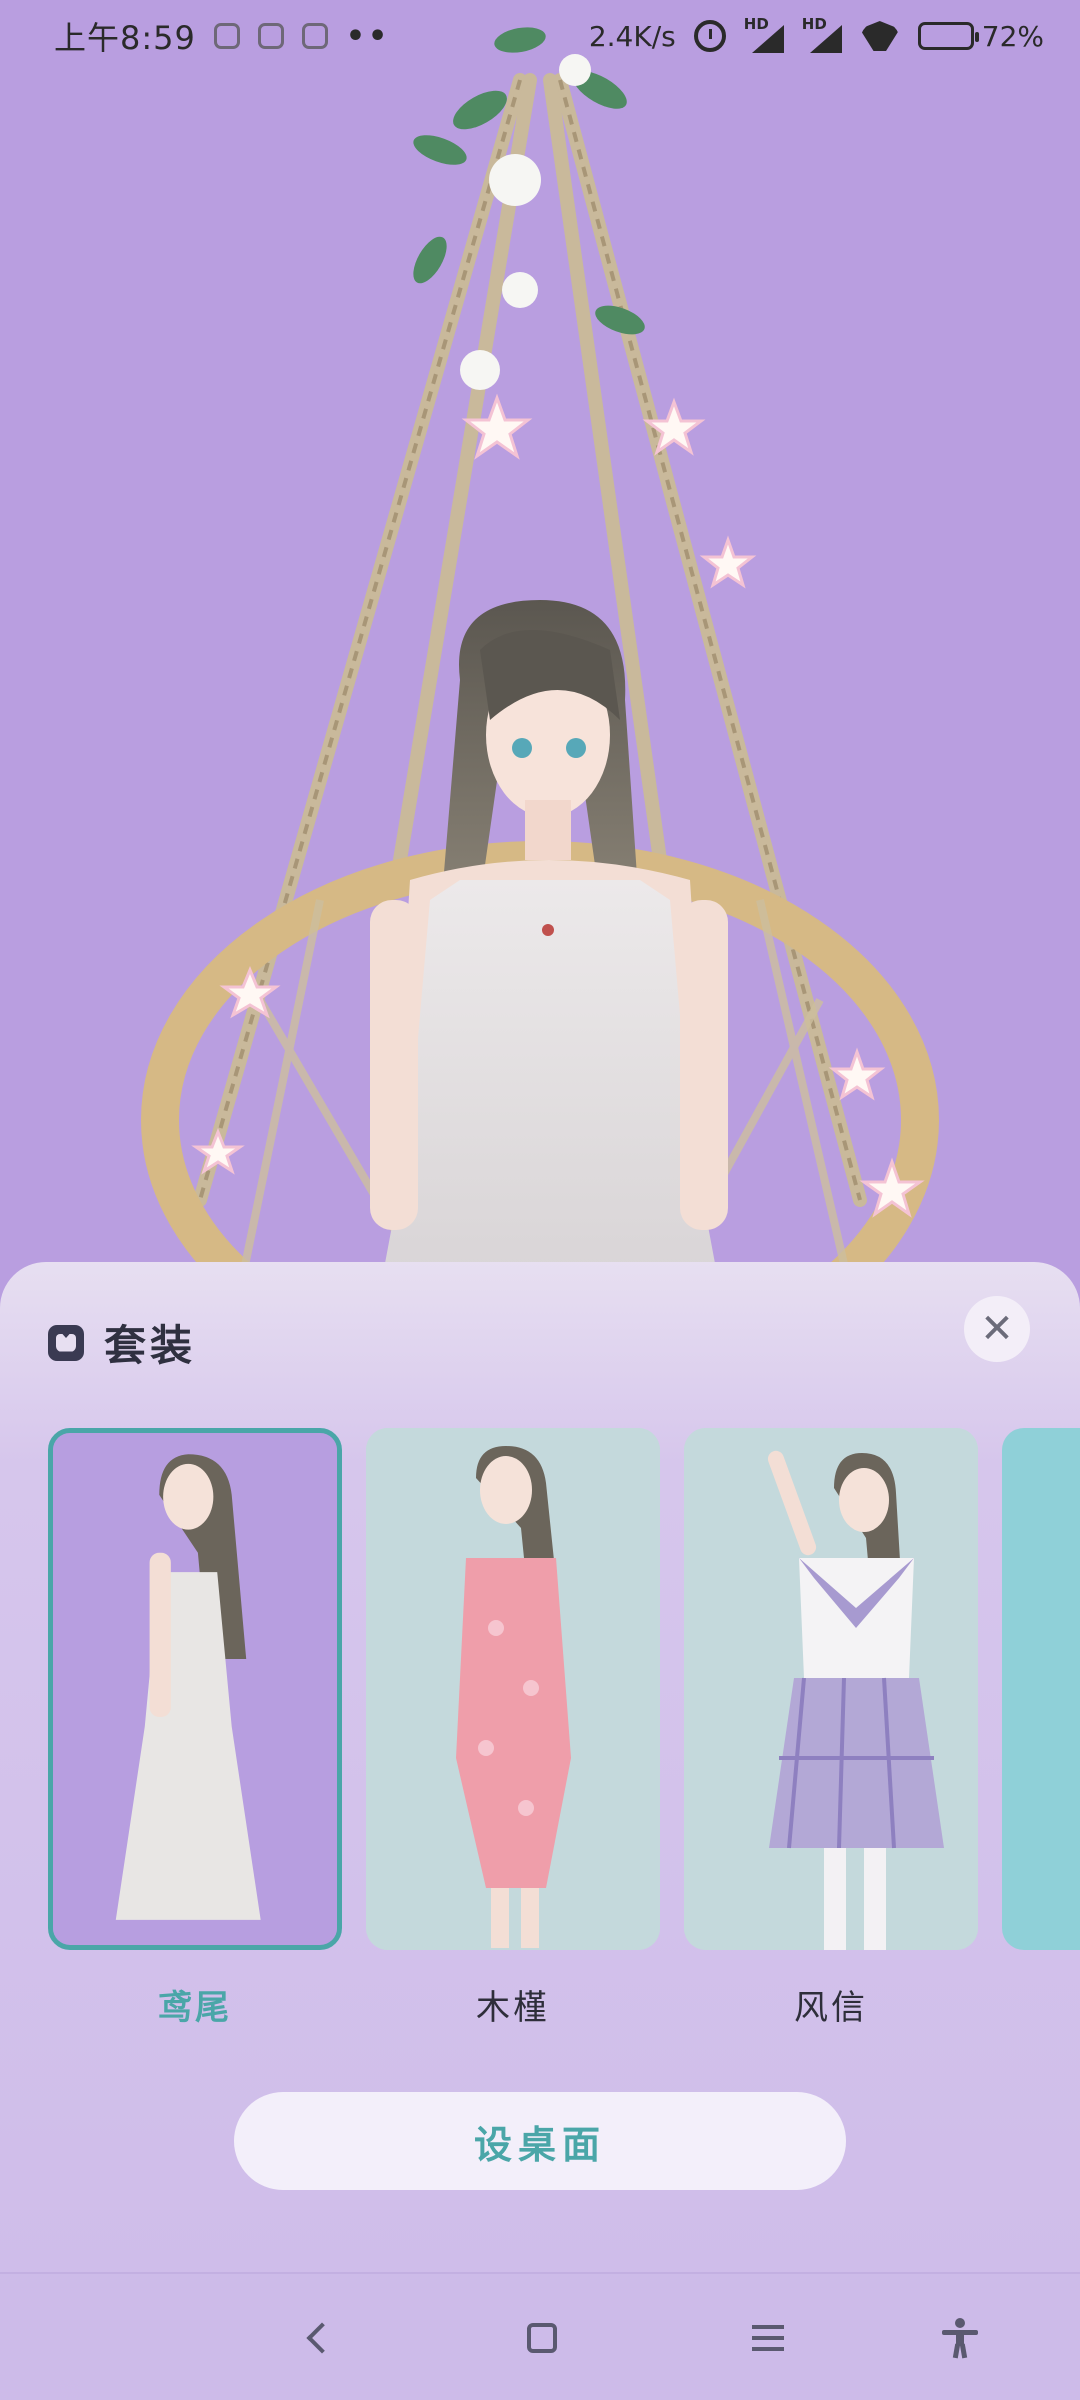 The width and height of the screenshot is (1080, 2400). I want to click on outfit-card-fengxin, so click(831, 1689).